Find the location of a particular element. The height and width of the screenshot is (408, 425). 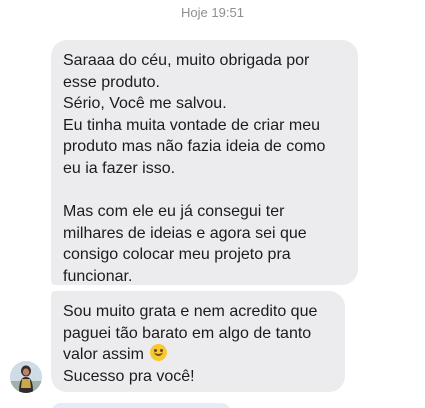

message-timestamp: Hoje 19:51 is located at coordinates (212, 12).